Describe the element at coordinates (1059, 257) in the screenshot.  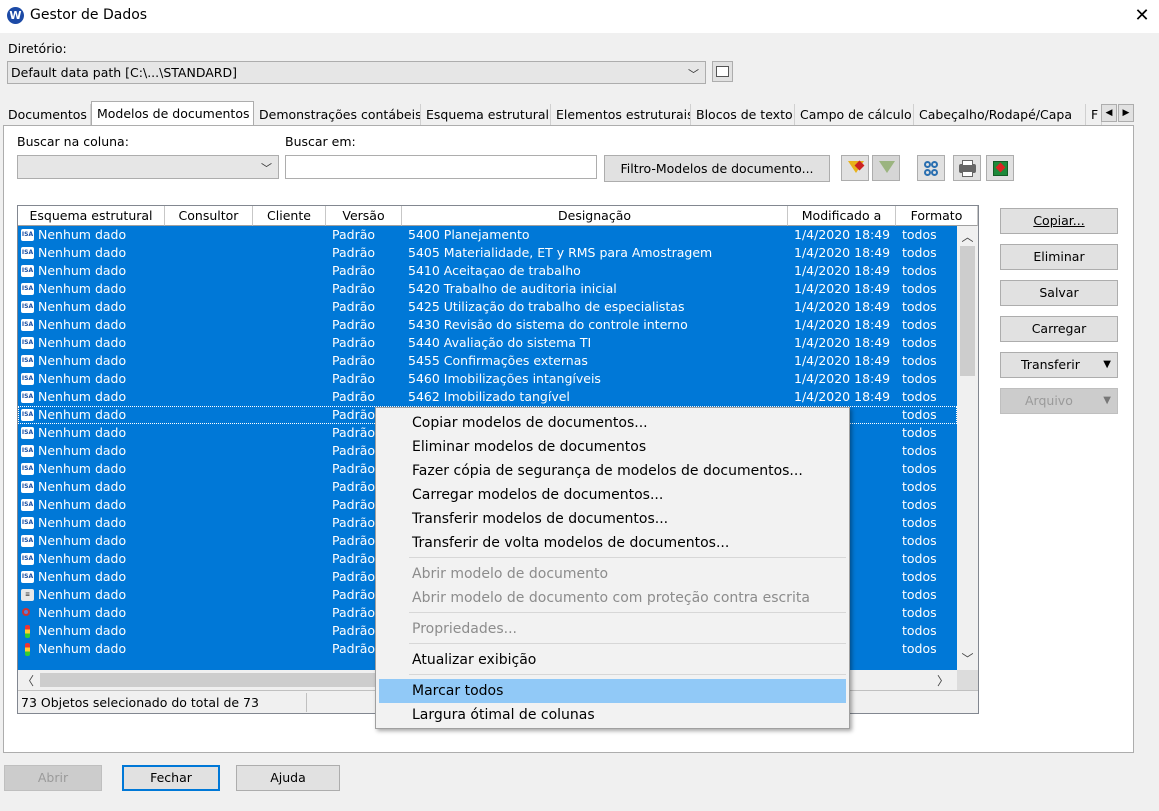
I see `delete-button: Eliminar` at that location.